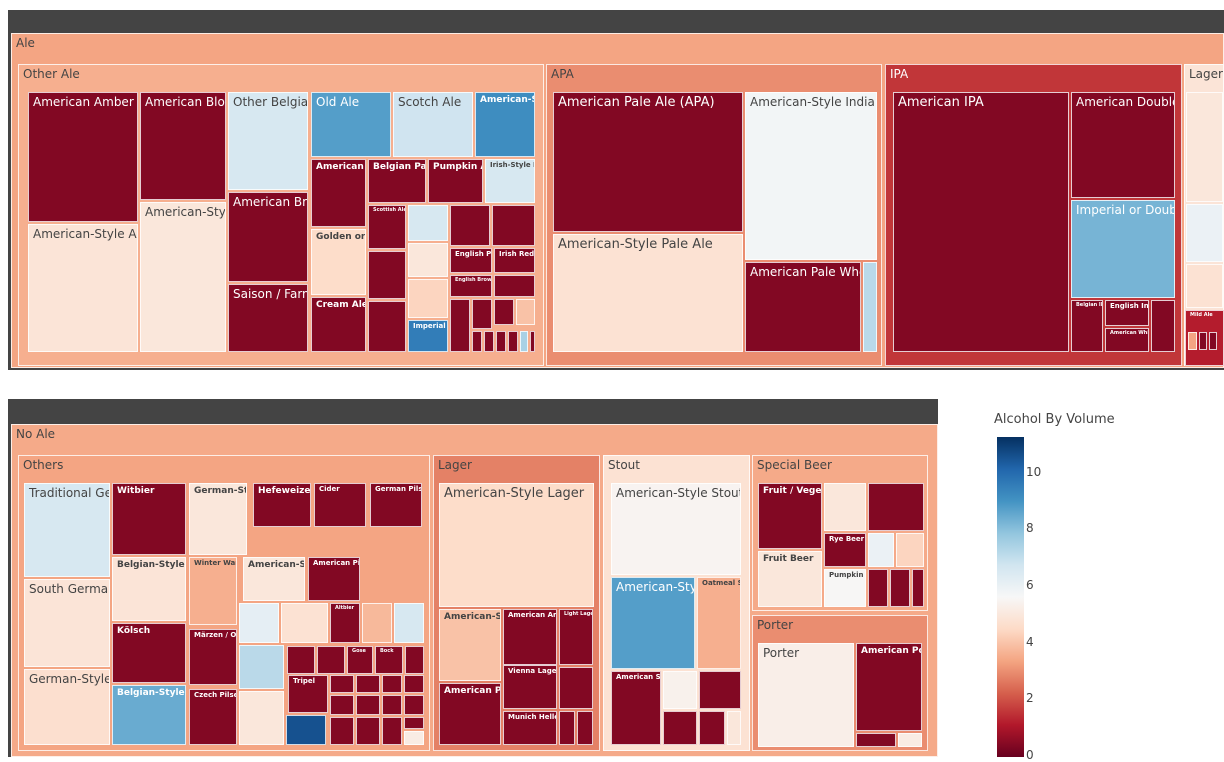  What do you see at coordinates (530, 637) in the screenshot?
I see `treemap-tile-american-amber-red-lager: American Amber / Red Lager` at bounding box center [530, 637].